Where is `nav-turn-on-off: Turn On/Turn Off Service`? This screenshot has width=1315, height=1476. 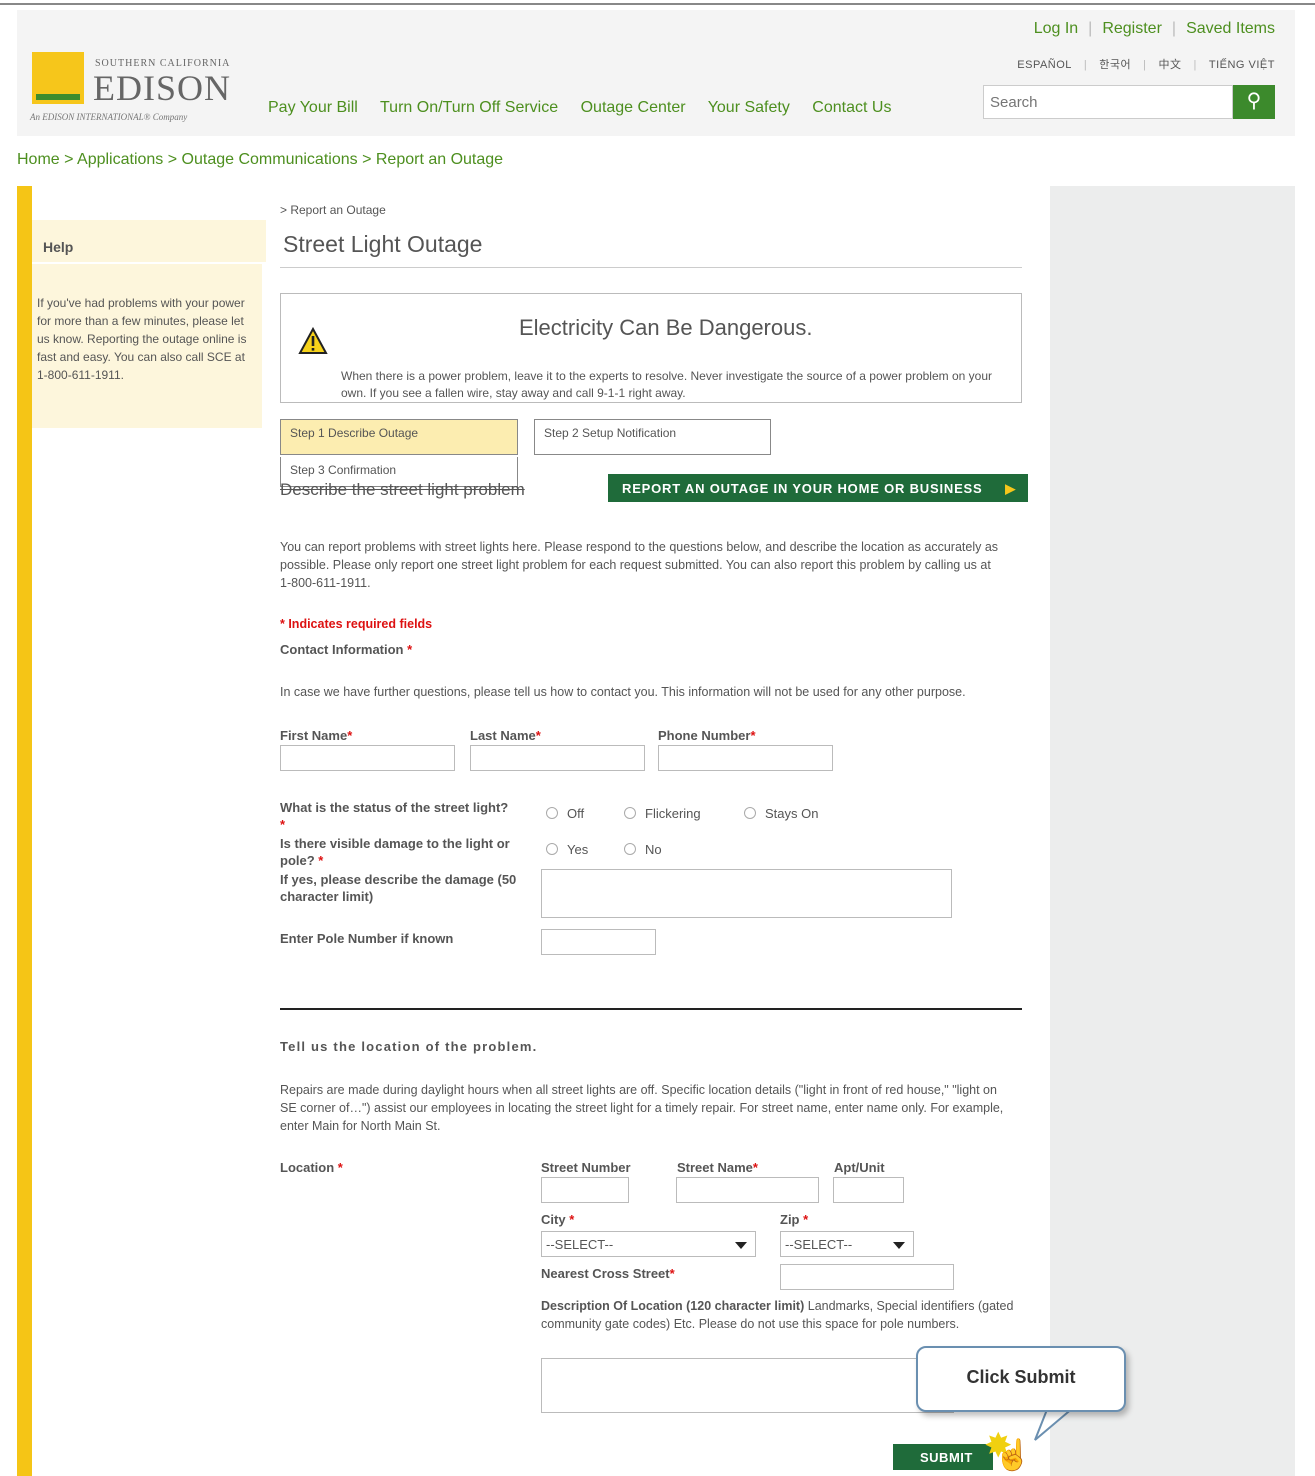
nav-turn-on-off: Turn On/Turn Off Service is located at coordinates (469, 107).